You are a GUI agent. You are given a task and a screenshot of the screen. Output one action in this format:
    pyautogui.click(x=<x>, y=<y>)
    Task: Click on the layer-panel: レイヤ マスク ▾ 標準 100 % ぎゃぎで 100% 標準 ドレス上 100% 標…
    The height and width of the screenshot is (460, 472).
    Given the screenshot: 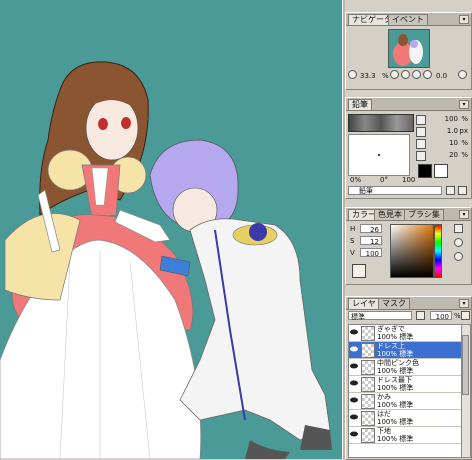 What is the action you would take?
    pyautogui.click(x=408, y=378)
    